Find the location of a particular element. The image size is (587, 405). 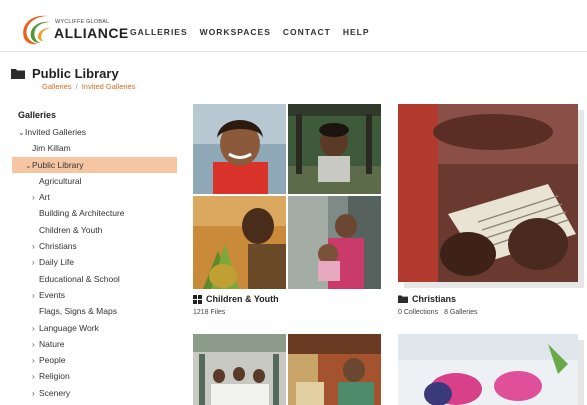

logo-text-big: ALLIANCE is located at coordinates (91, 33).